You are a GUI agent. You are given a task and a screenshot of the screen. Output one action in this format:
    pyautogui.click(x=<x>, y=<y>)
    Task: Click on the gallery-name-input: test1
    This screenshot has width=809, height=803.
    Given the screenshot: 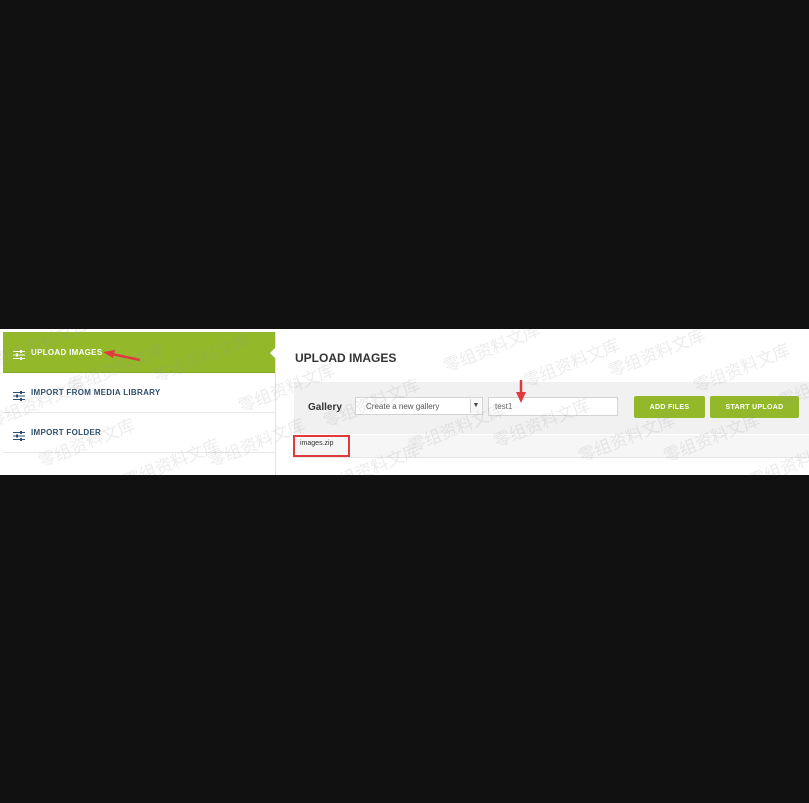 What is the action you would take?
    pyautogui.click(x=553, y=406)
    